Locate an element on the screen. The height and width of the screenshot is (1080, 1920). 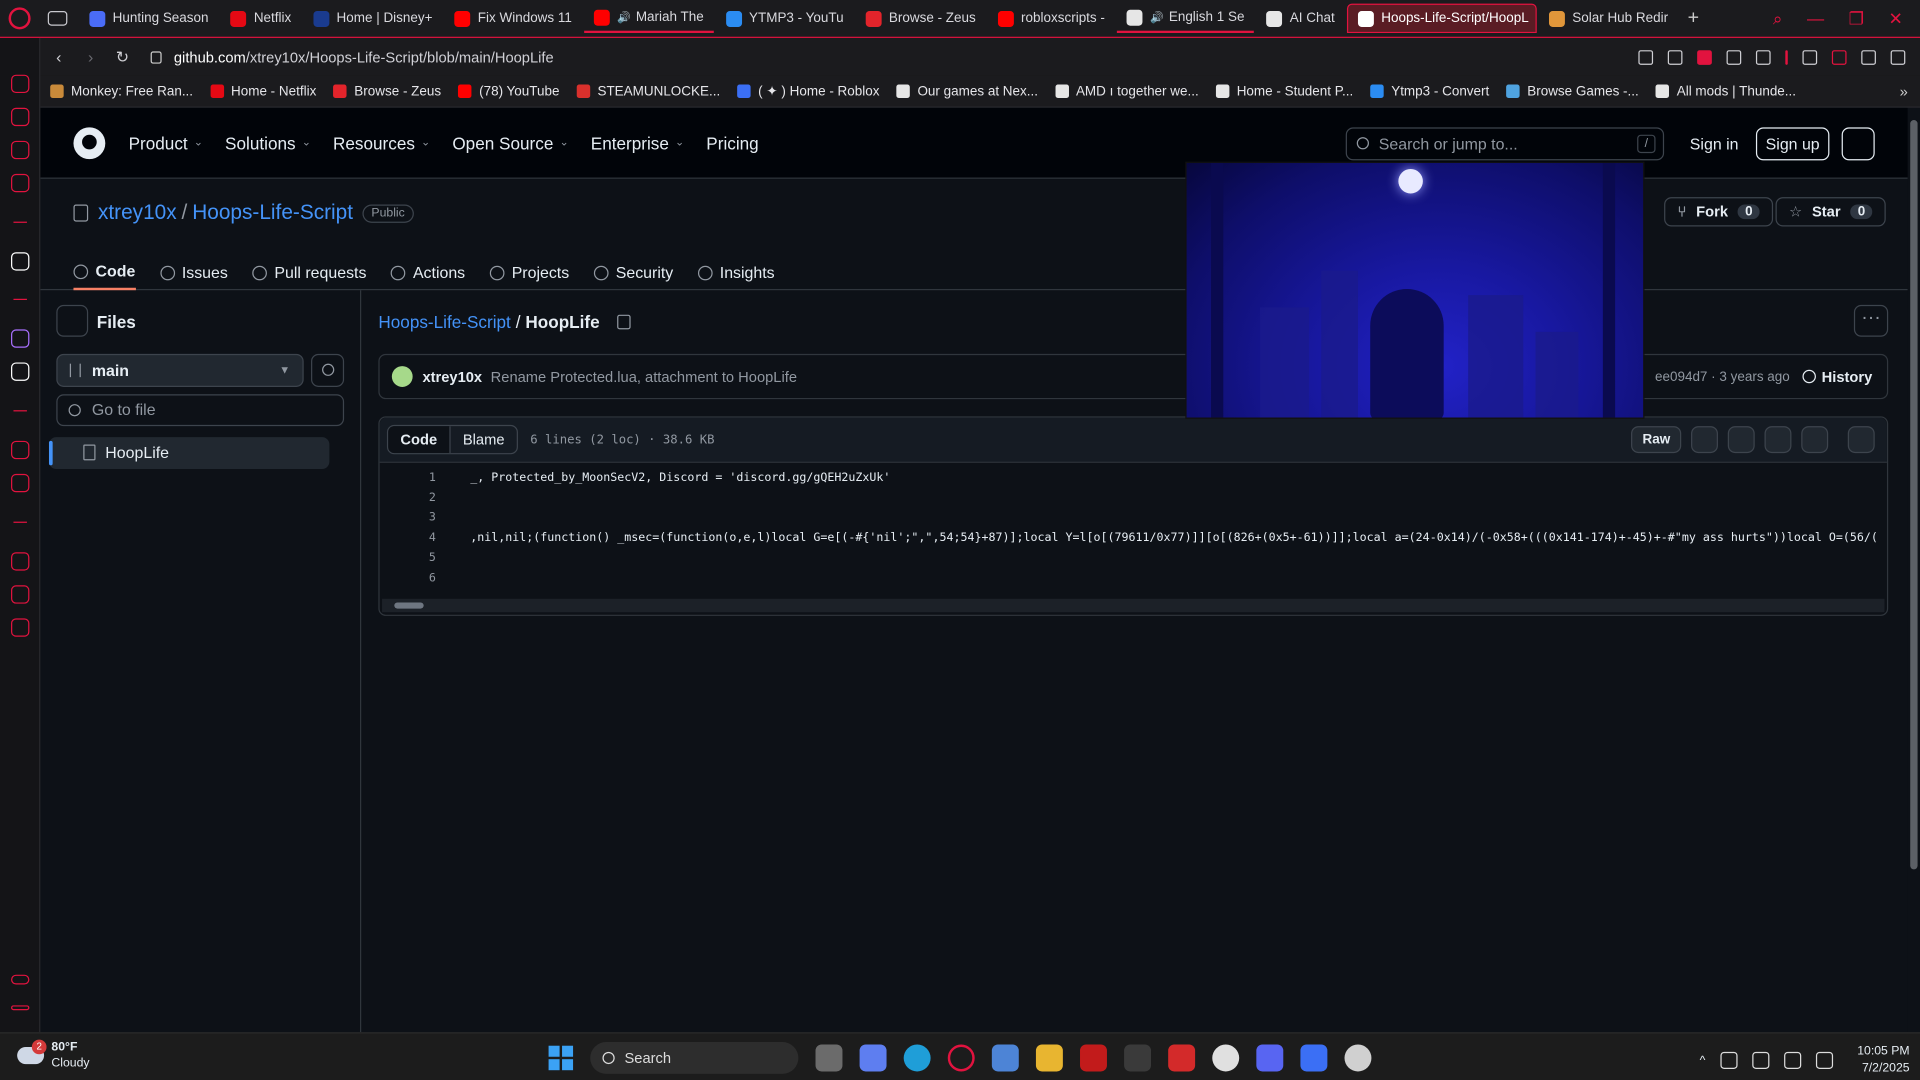
github-logo-icon is located at coordinates (89, 142).